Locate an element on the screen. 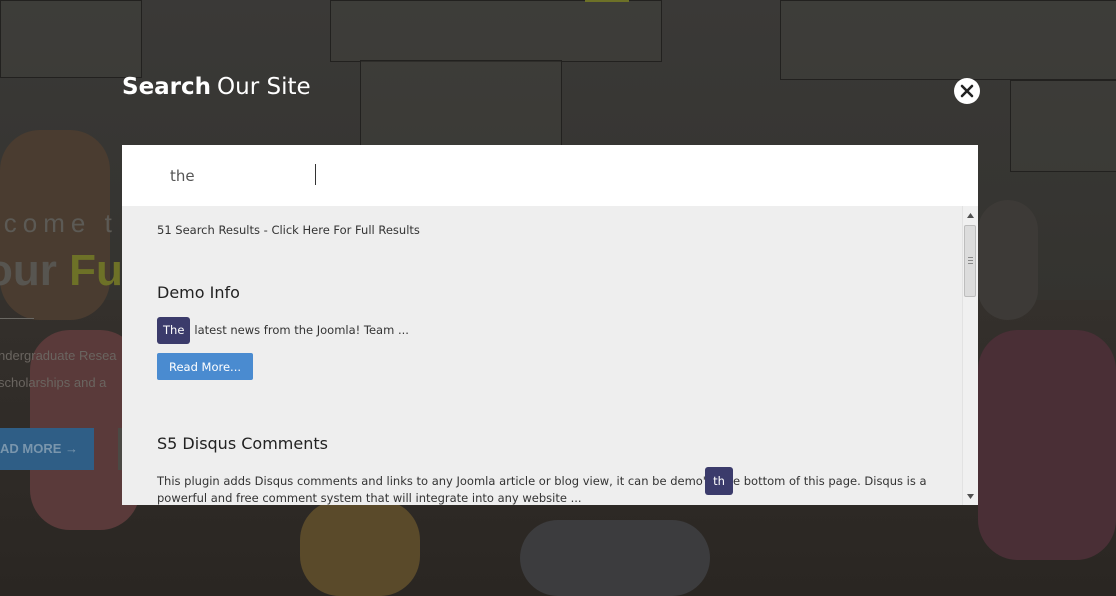  text-caret is located at coordinates (315, 174).